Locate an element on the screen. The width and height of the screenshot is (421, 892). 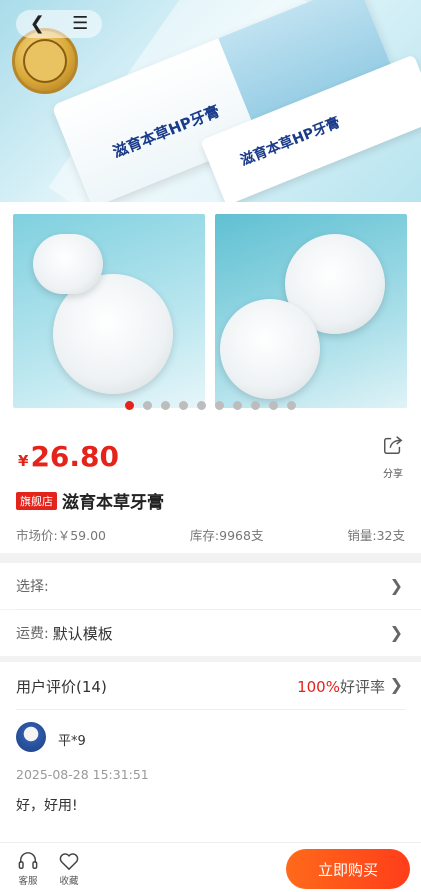
heart-icon is located at coordinates (69, 861).